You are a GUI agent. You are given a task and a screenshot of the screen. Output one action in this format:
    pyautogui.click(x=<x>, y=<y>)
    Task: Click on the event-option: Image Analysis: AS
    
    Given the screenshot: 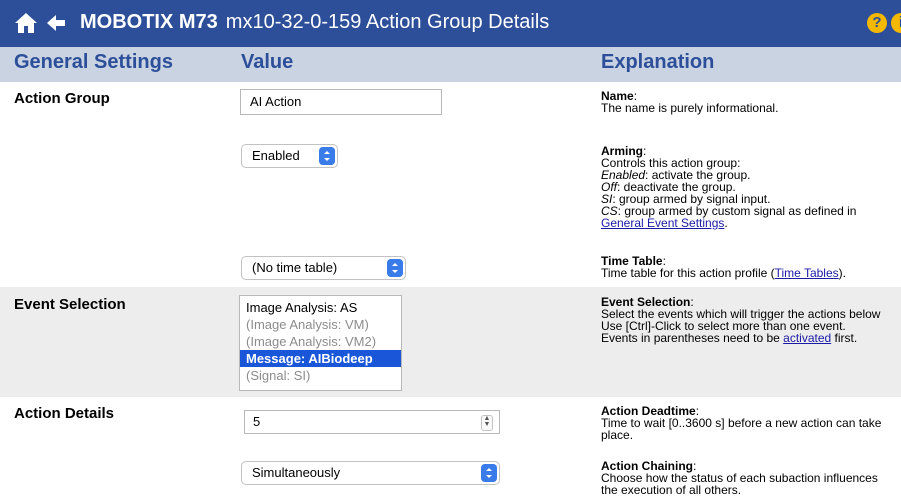 What is the action you would take?
    pyautogui.click(x=320, y=307)
    